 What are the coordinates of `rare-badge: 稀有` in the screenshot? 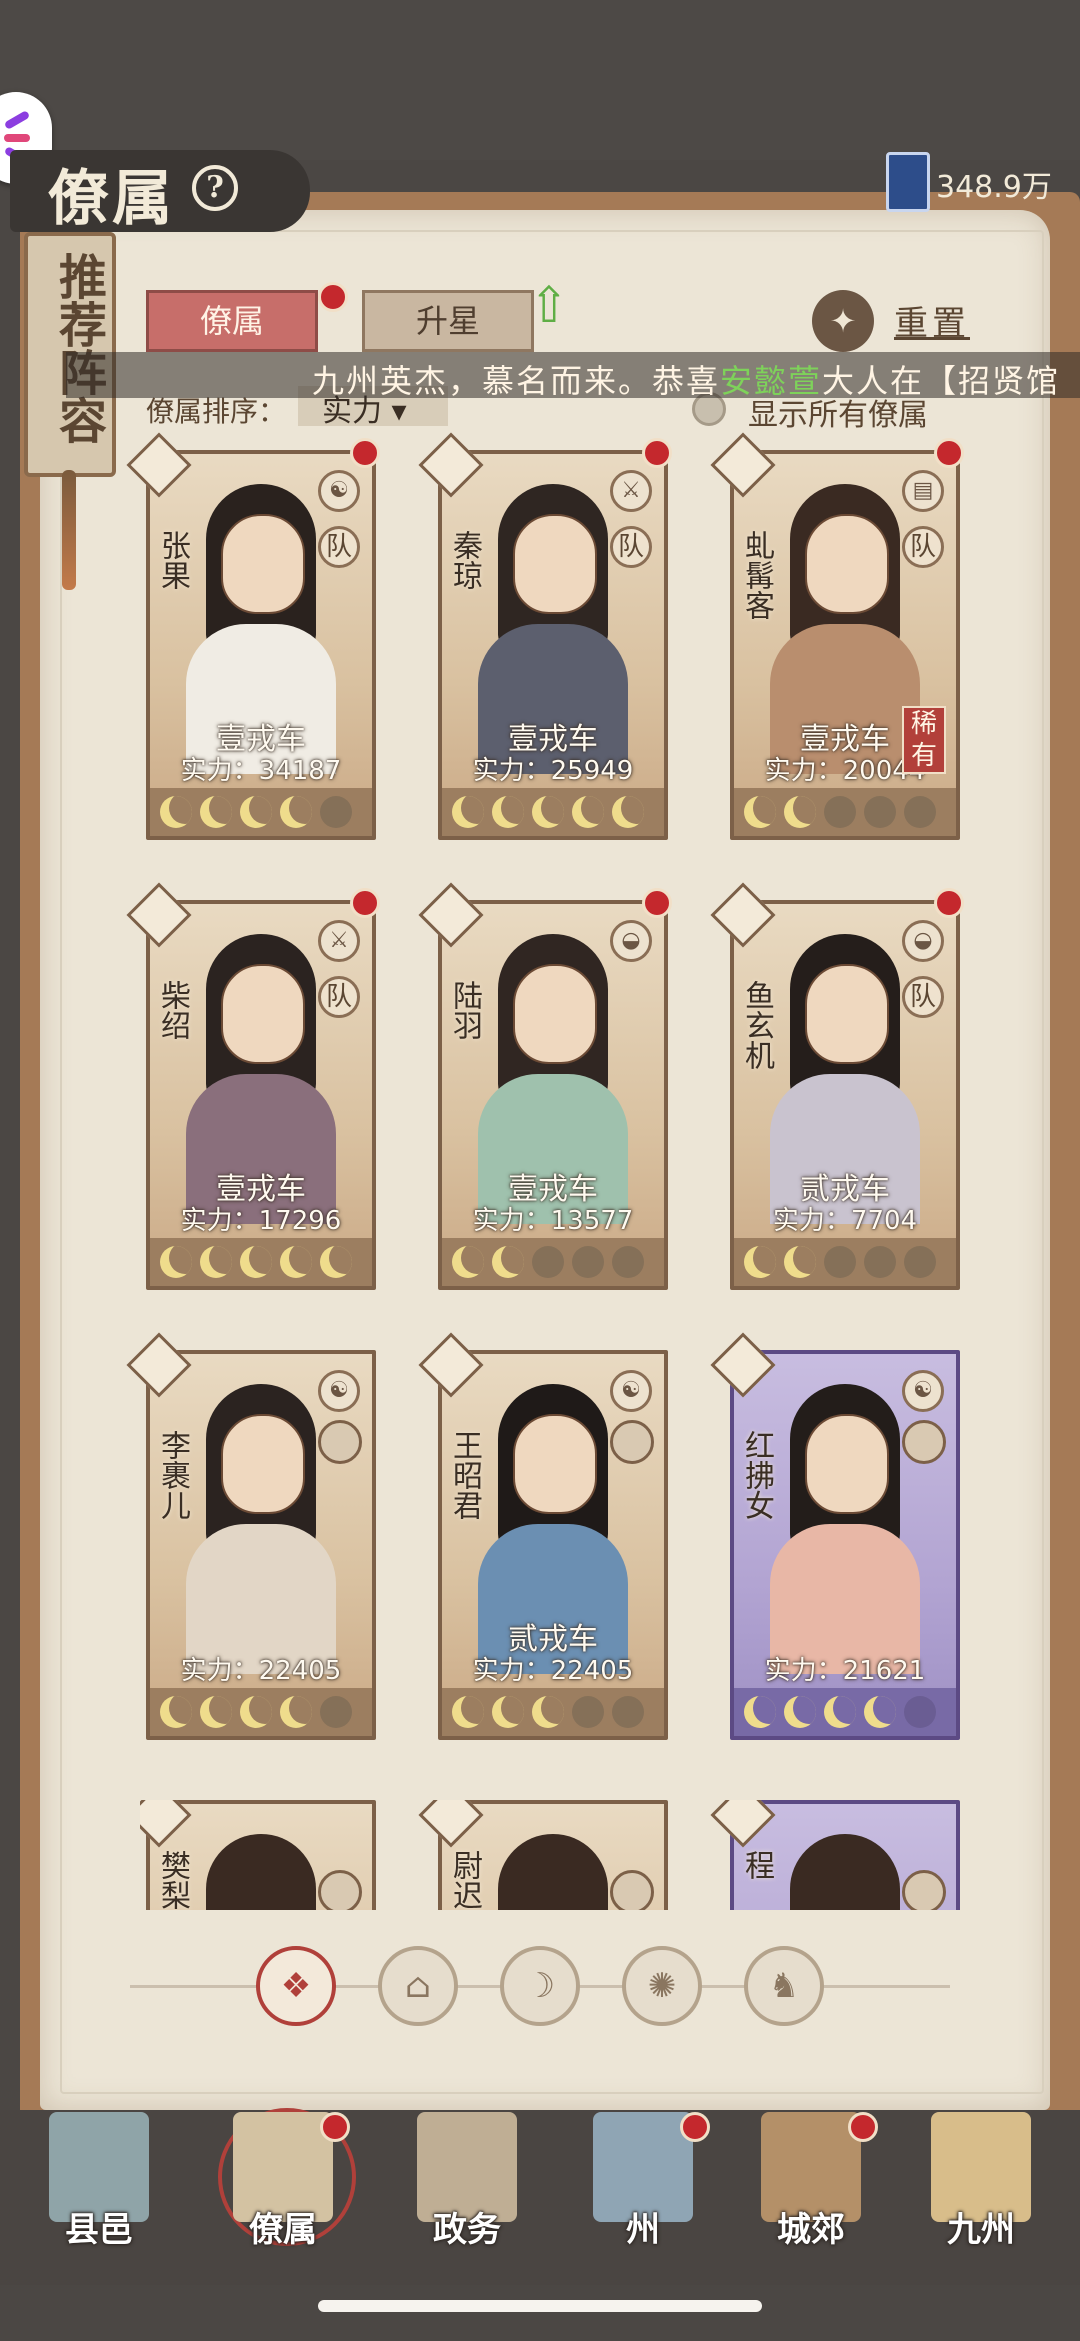 It's located at (924, 740).